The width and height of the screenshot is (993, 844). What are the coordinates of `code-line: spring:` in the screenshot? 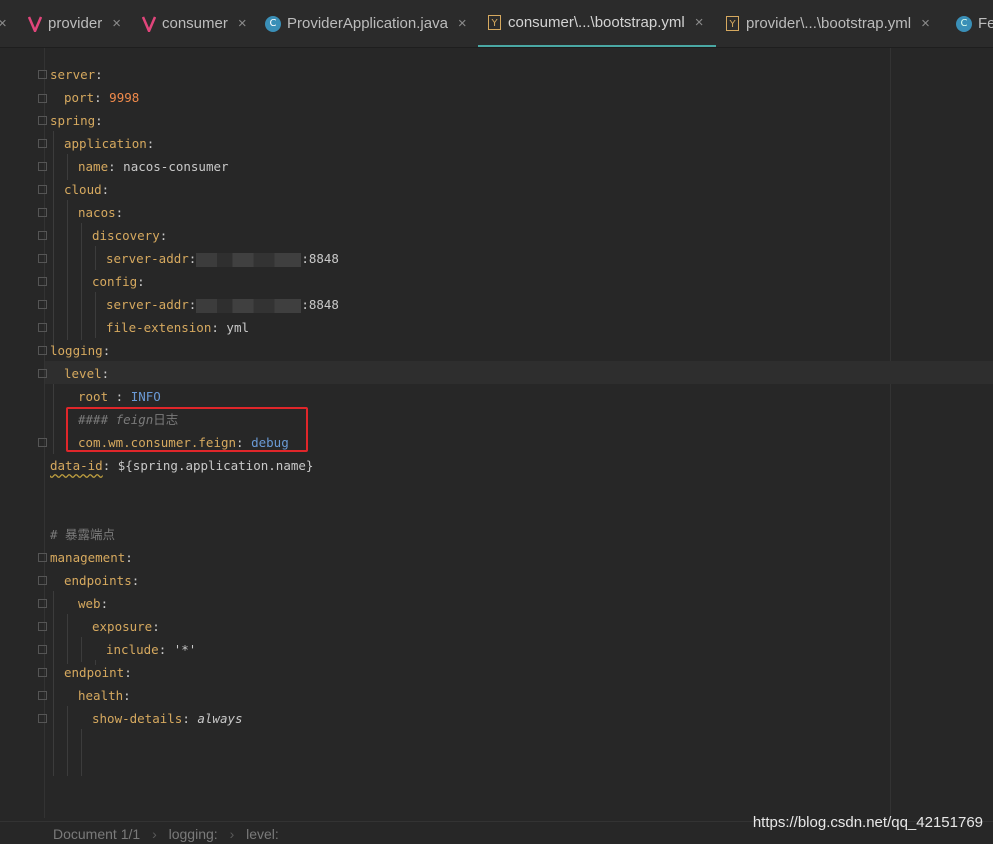 It's located at (76, 120).